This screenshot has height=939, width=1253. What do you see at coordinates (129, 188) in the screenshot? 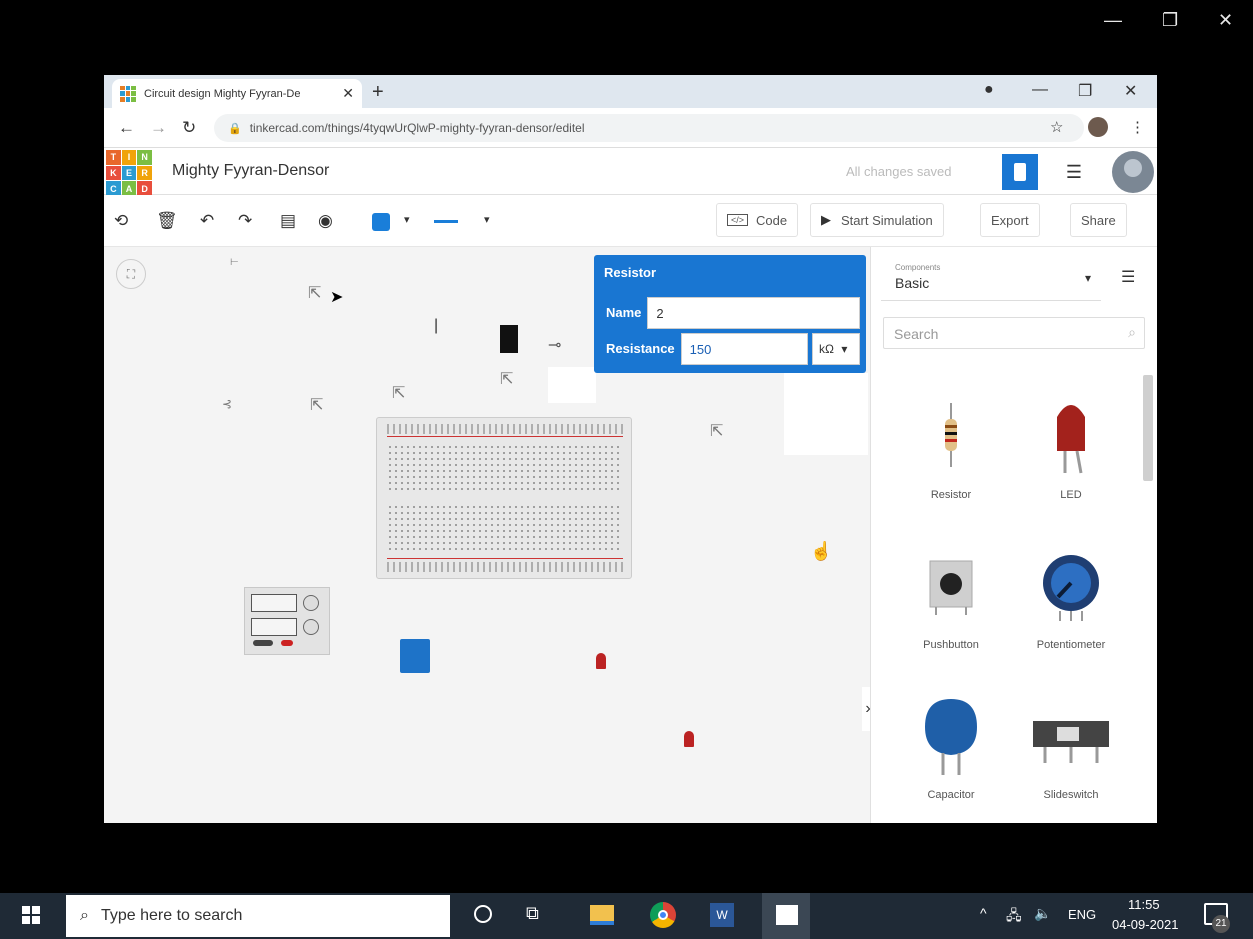
I see `logo-letter: A` at bounding box center [129, 188].